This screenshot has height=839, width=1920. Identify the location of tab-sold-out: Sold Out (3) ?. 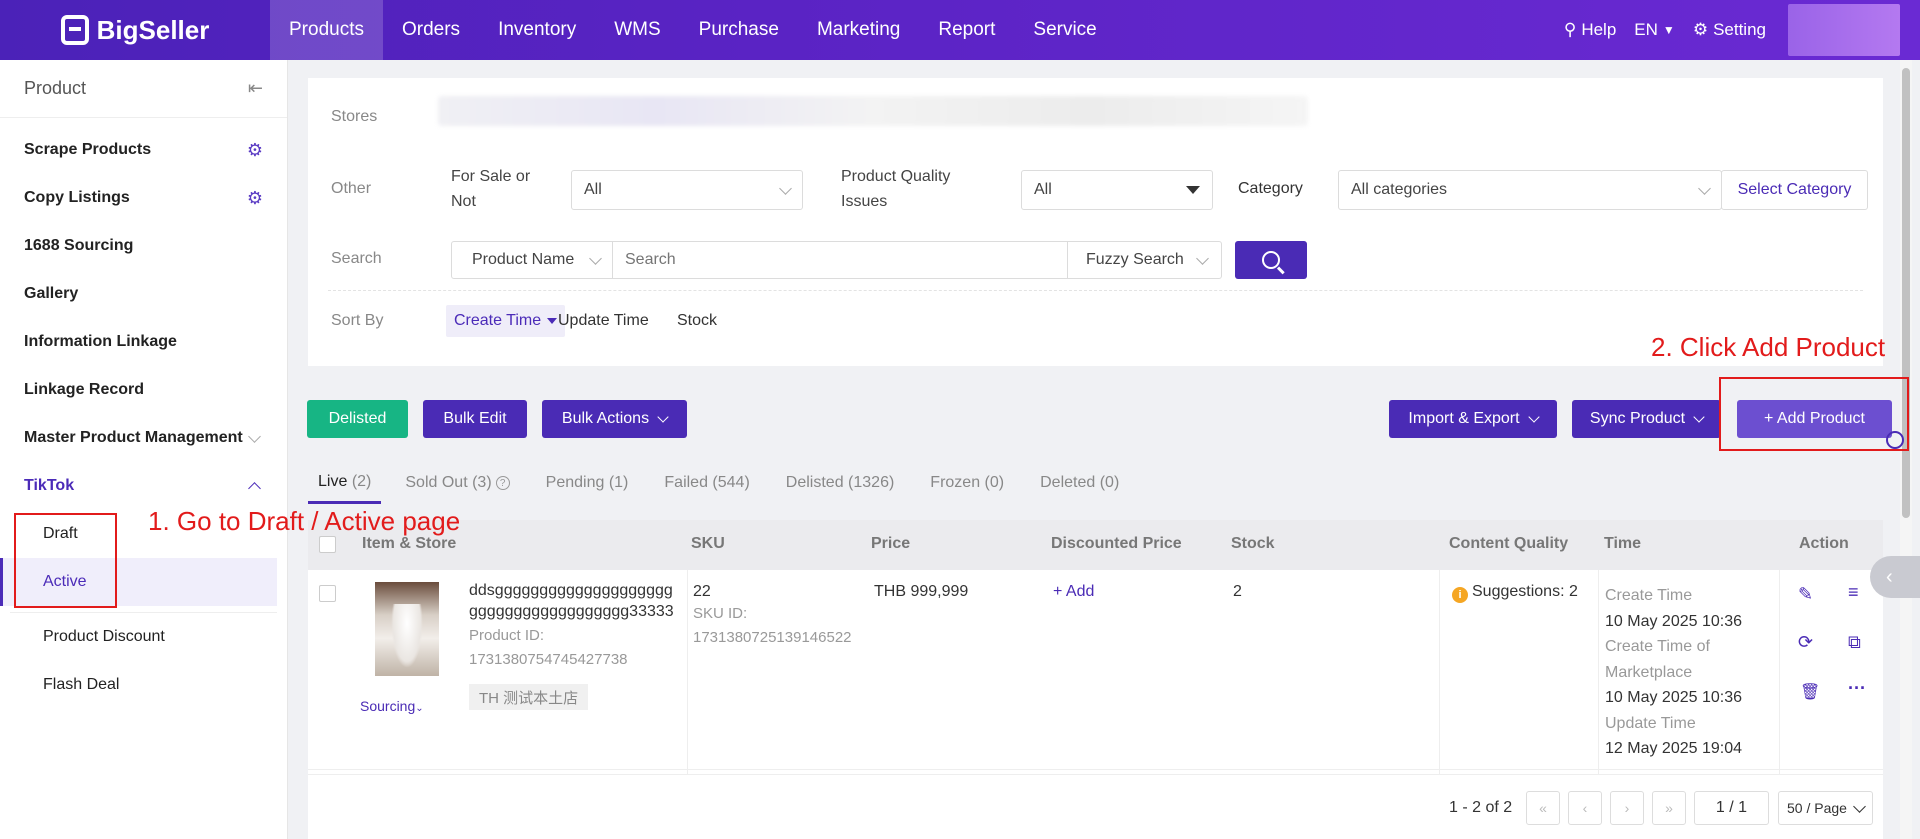
(463, 483).